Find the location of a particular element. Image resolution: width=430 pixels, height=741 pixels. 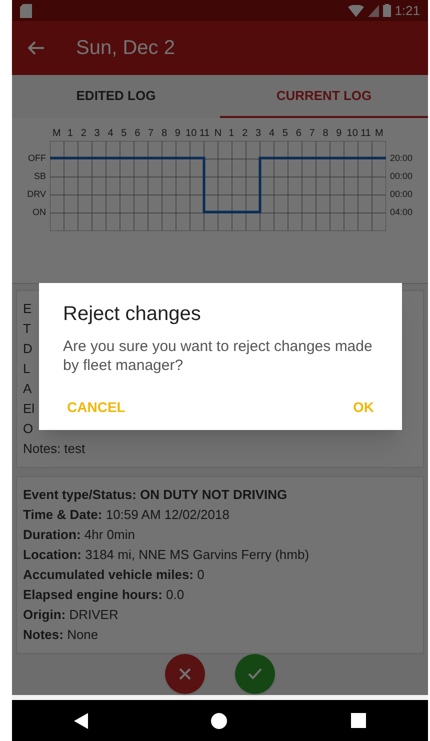

checkmark-icon is located at coordinates (255, 674).